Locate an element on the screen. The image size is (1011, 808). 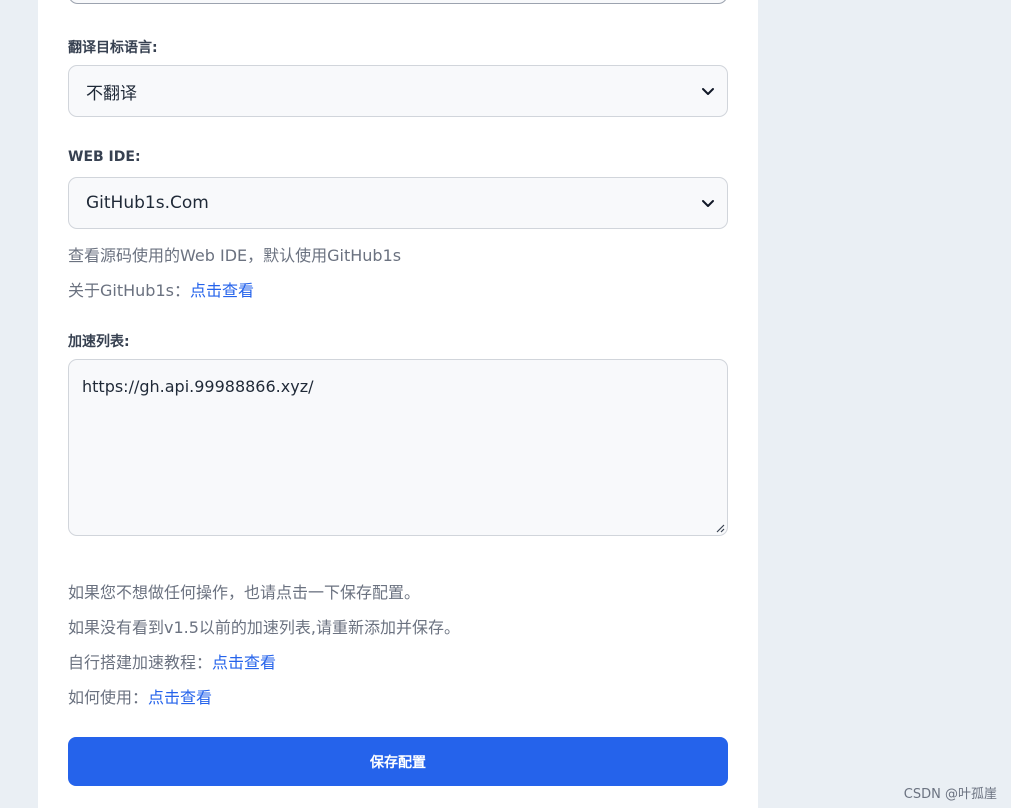
resize-handle-icon is located at coordinates (720, 528).